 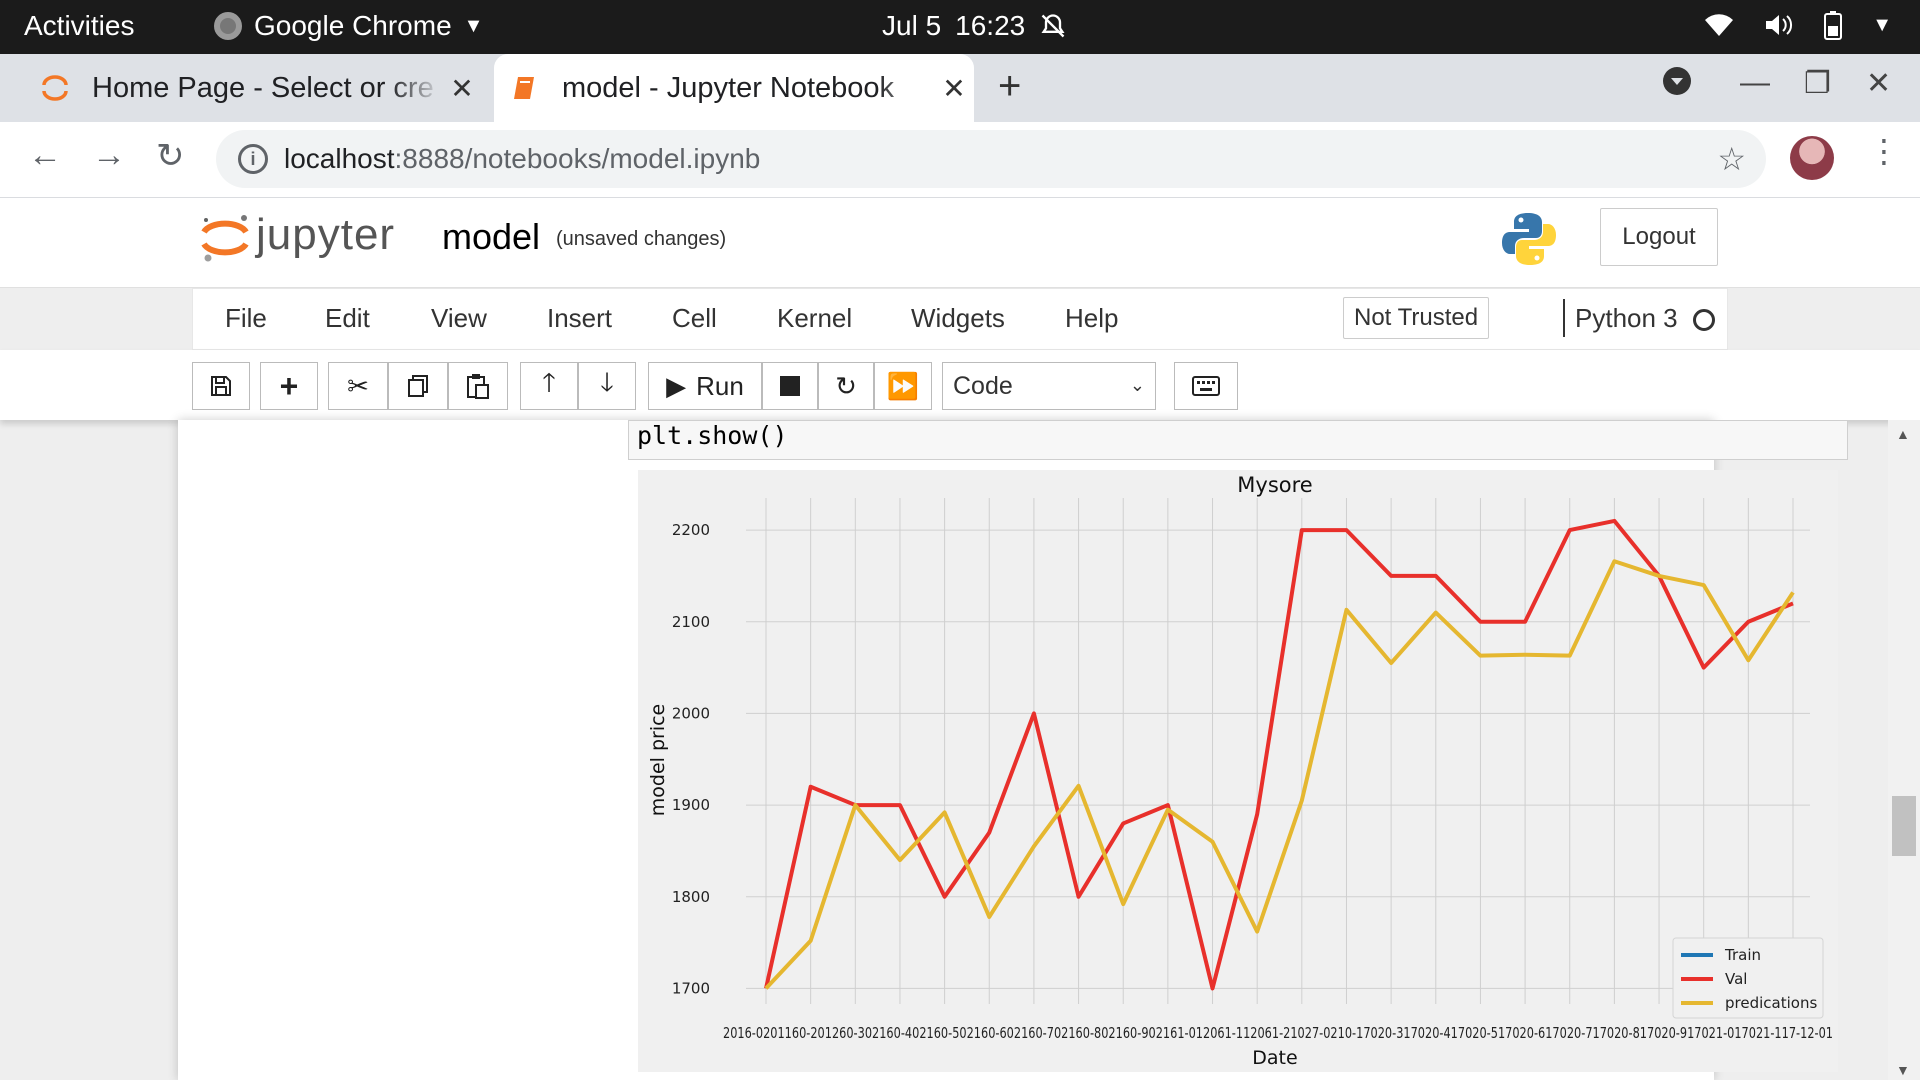 What do you see at coordinates (1659, 237) in the screenshot?
I see `logout-button: Logout` at bounding box center [1659, 237].